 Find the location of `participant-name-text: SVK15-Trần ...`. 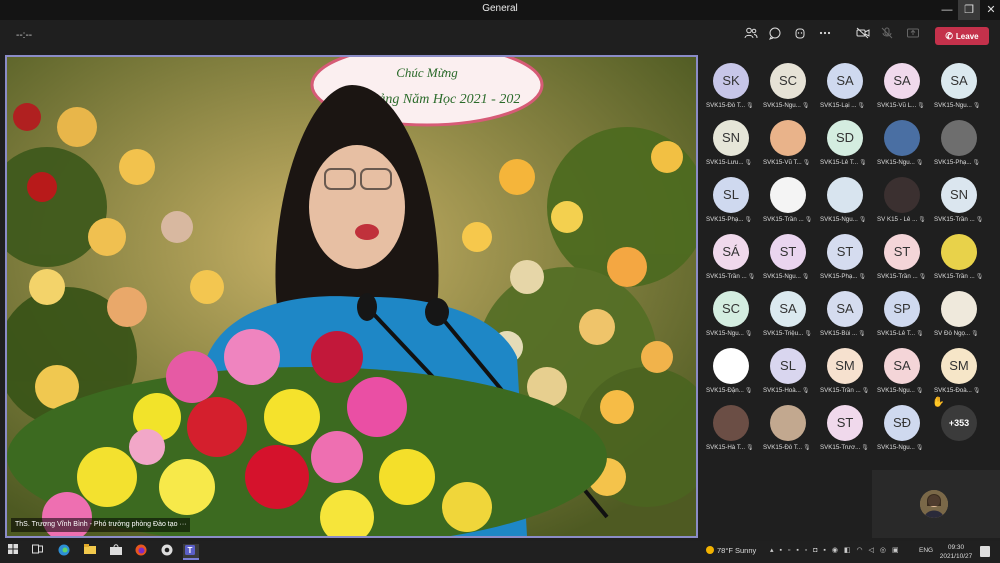

participant-name-text: SVK15-Trần ... is located at coordinates (897, 276).